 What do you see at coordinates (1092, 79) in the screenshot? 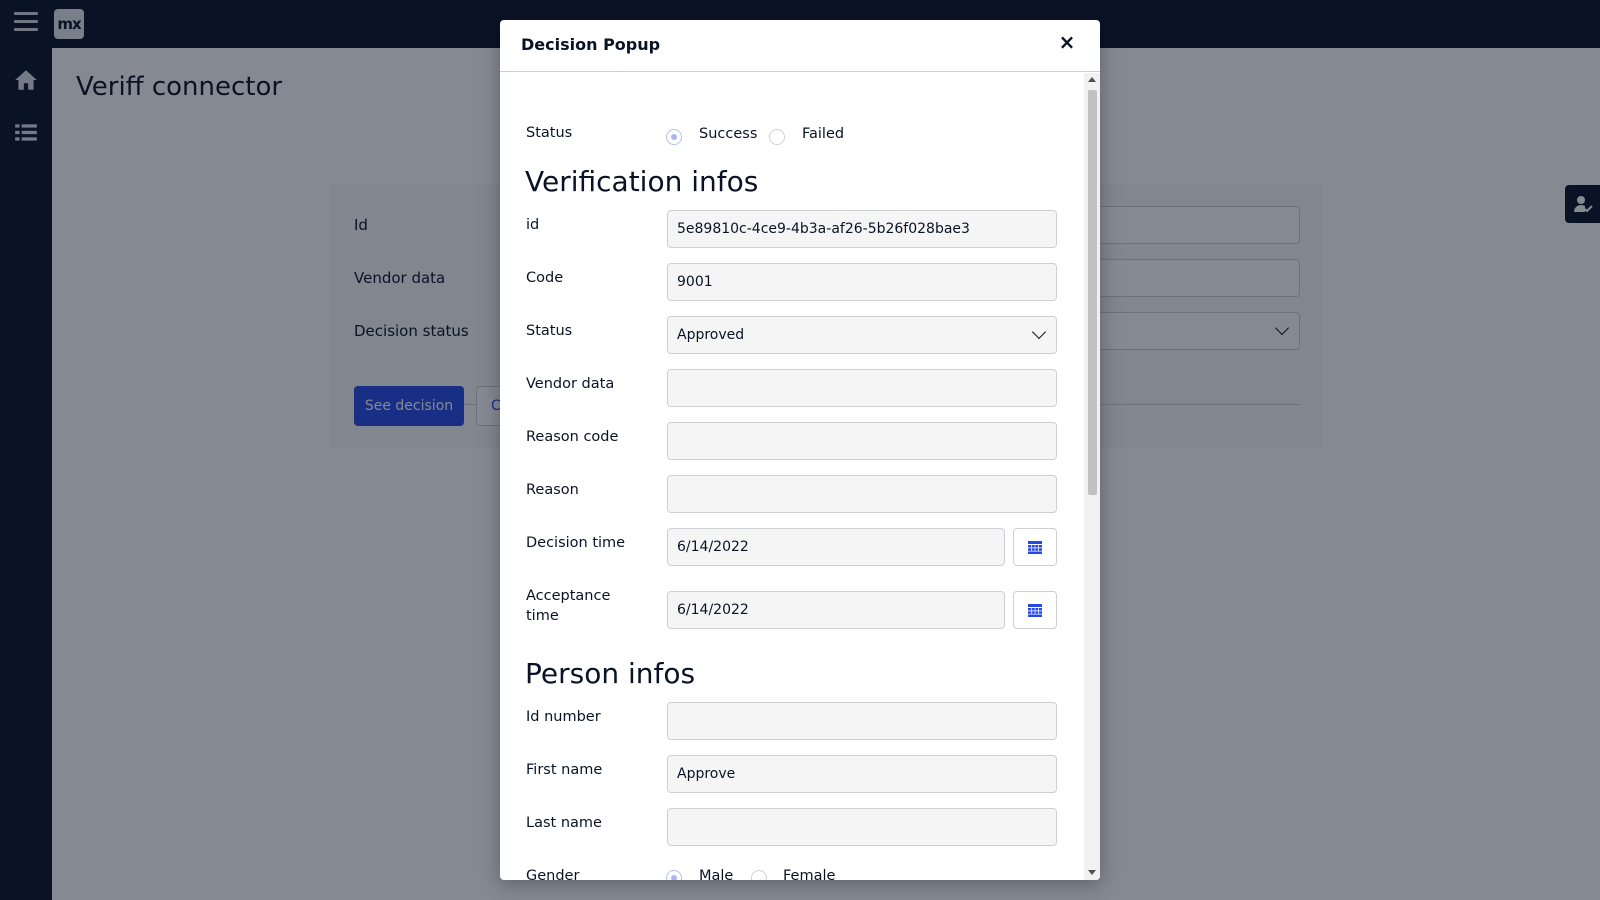
I see `scroll-up-arrow-icon` at bounding box center [1092, 79].